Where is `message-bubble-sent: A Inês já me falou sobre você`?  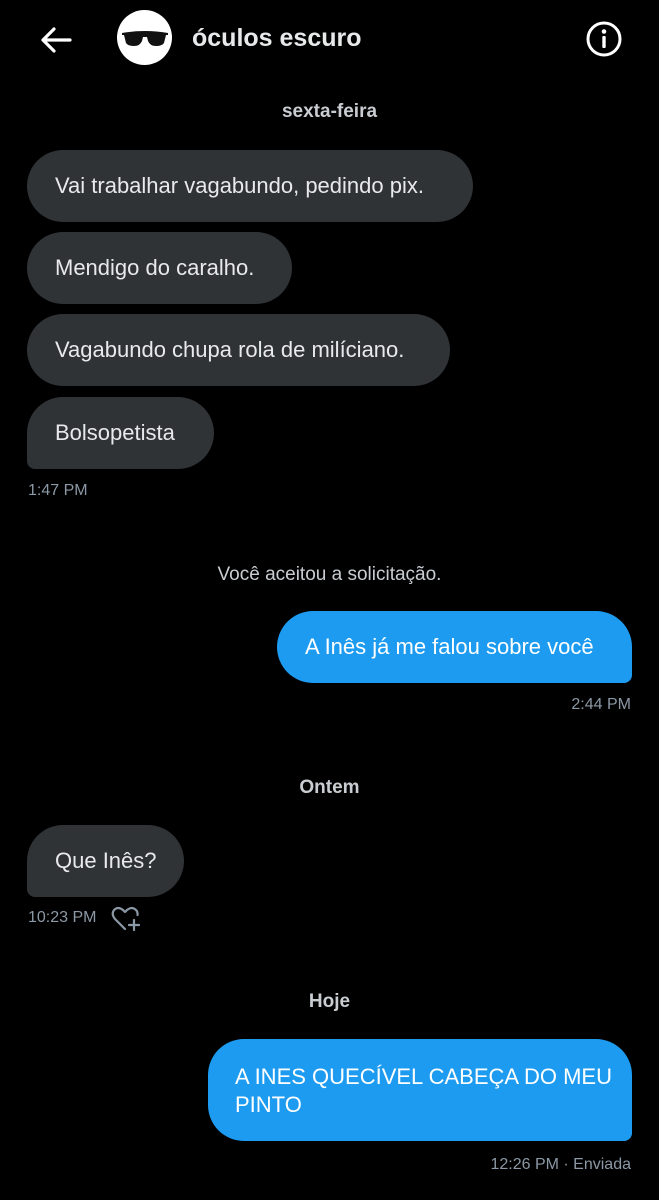
message-bubble-sent: A Inês já me falou sobre você is located at coordinates (454, 647).